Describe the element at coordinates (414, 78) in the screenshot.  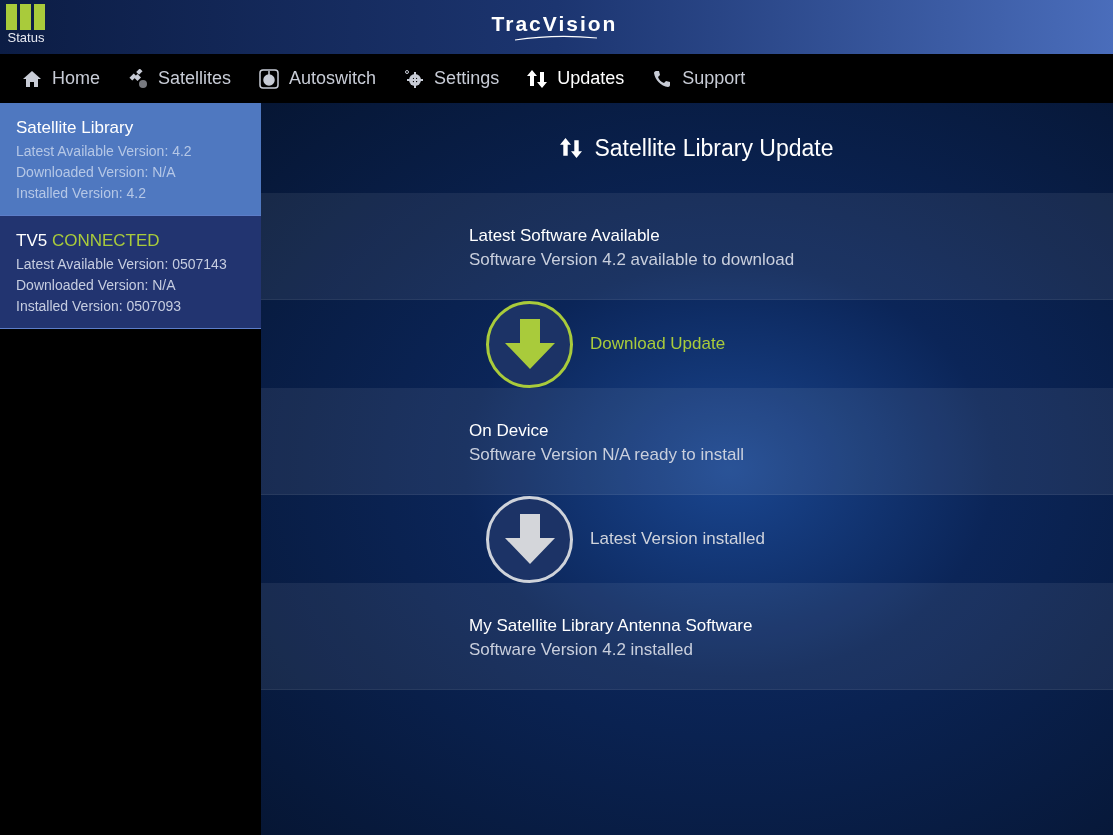
I see `gear-icon` at that location.